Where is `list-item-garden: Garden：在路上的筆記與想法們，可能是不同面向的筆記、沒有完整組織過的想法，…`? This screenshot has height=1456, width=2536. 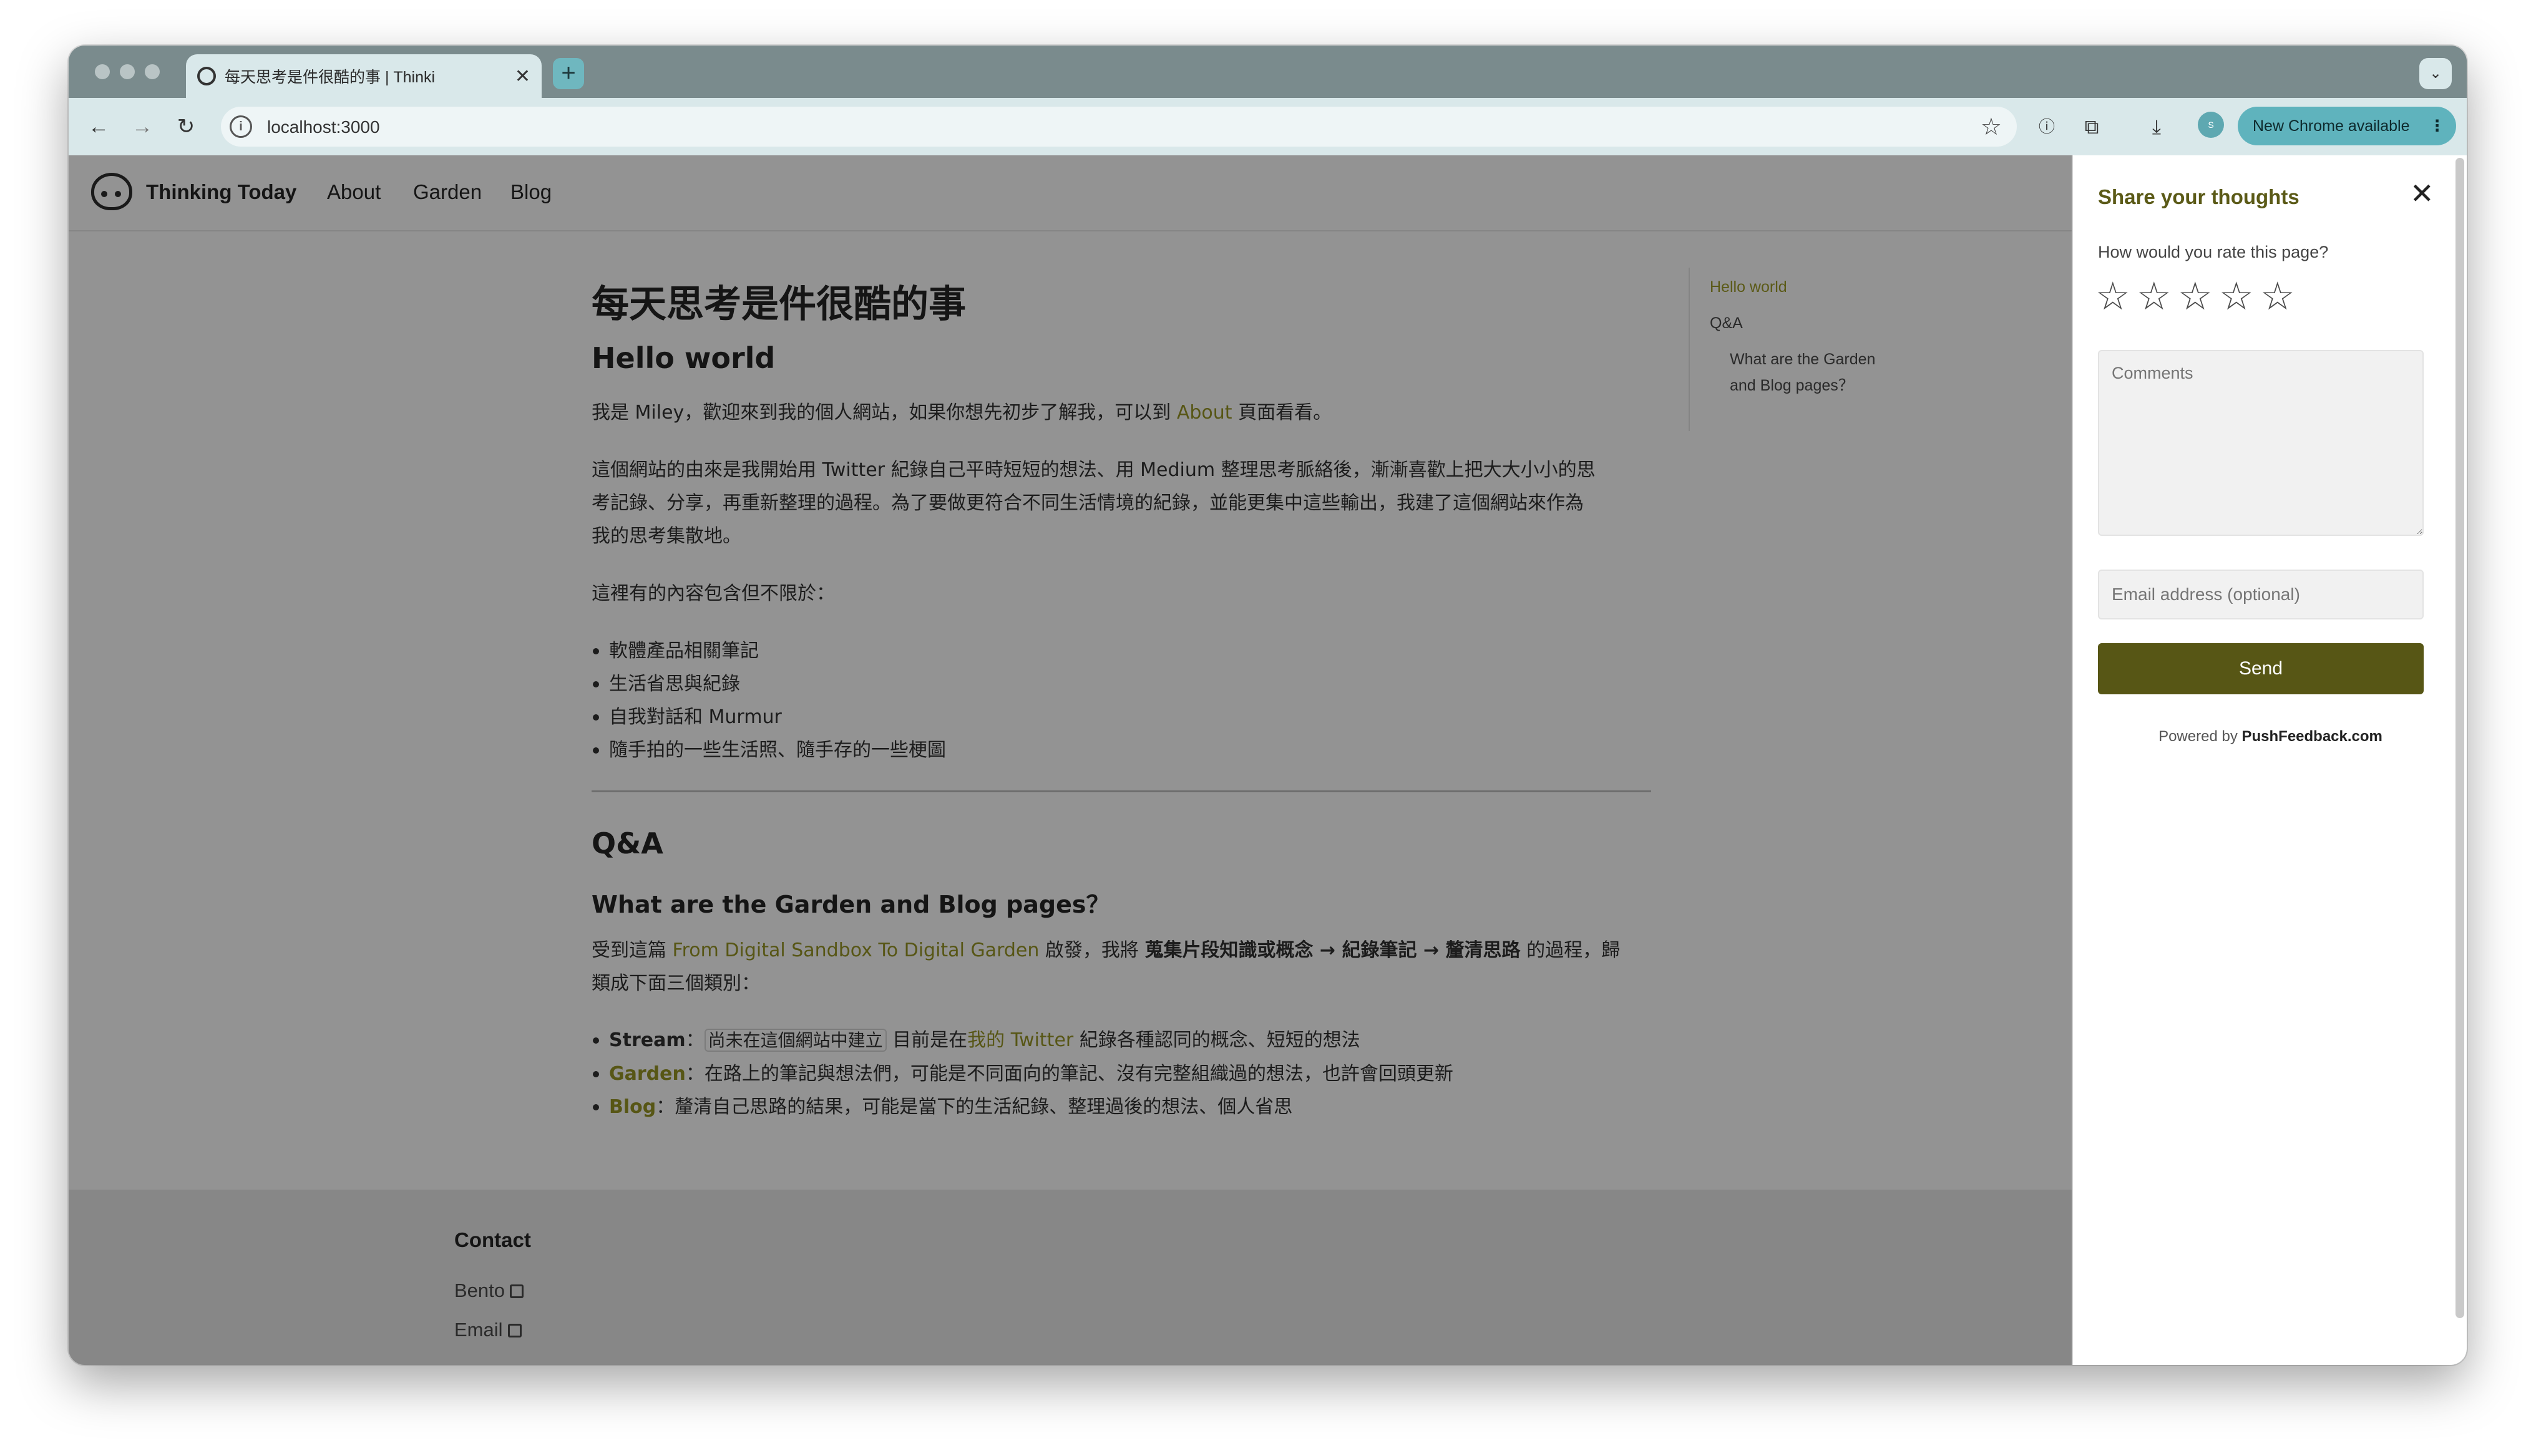 list-item-garden: Garden：在路上的筆記與想法們，可能是不同面向的筆記、沒有完整組織過的想法，… is located at coordinates (1023, 1073).